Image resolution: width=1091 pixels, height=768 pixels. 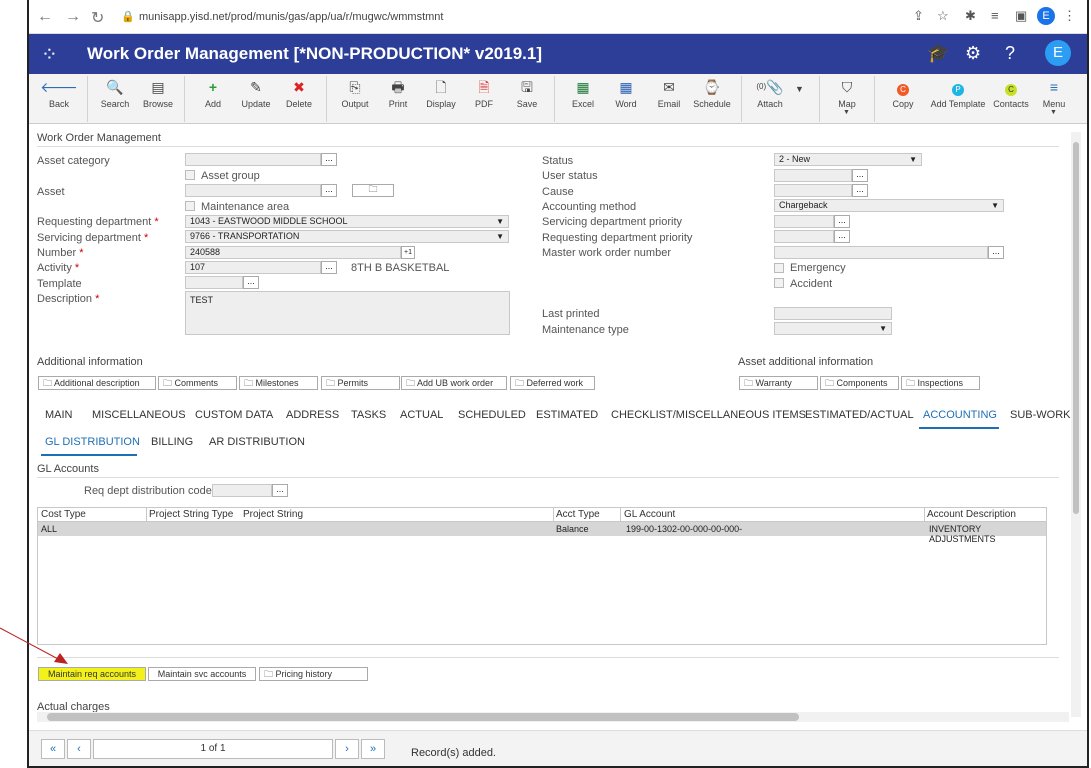 What do you see at coordinates (347, 749) in the screenshot?
I see `next-page-button: ›` at bounding box center [347, 749].